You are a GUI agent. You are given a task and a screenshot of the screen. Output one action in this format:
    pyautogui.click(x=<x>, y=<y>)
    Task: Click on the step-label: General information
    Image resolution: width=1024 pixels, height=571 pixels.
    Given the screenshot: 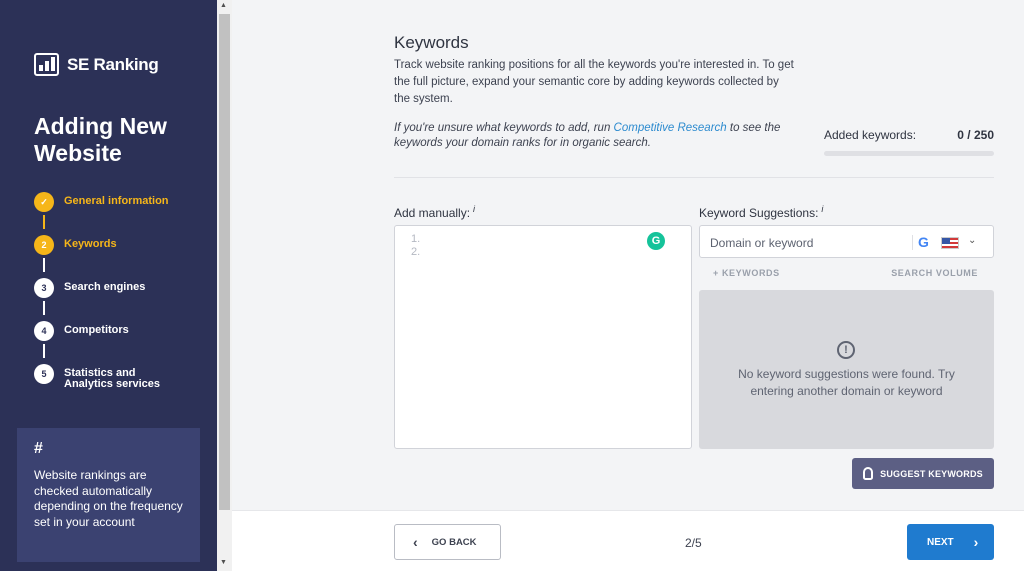 What is the action you would take?
    pyautogui.click(x=116, y=201)
    